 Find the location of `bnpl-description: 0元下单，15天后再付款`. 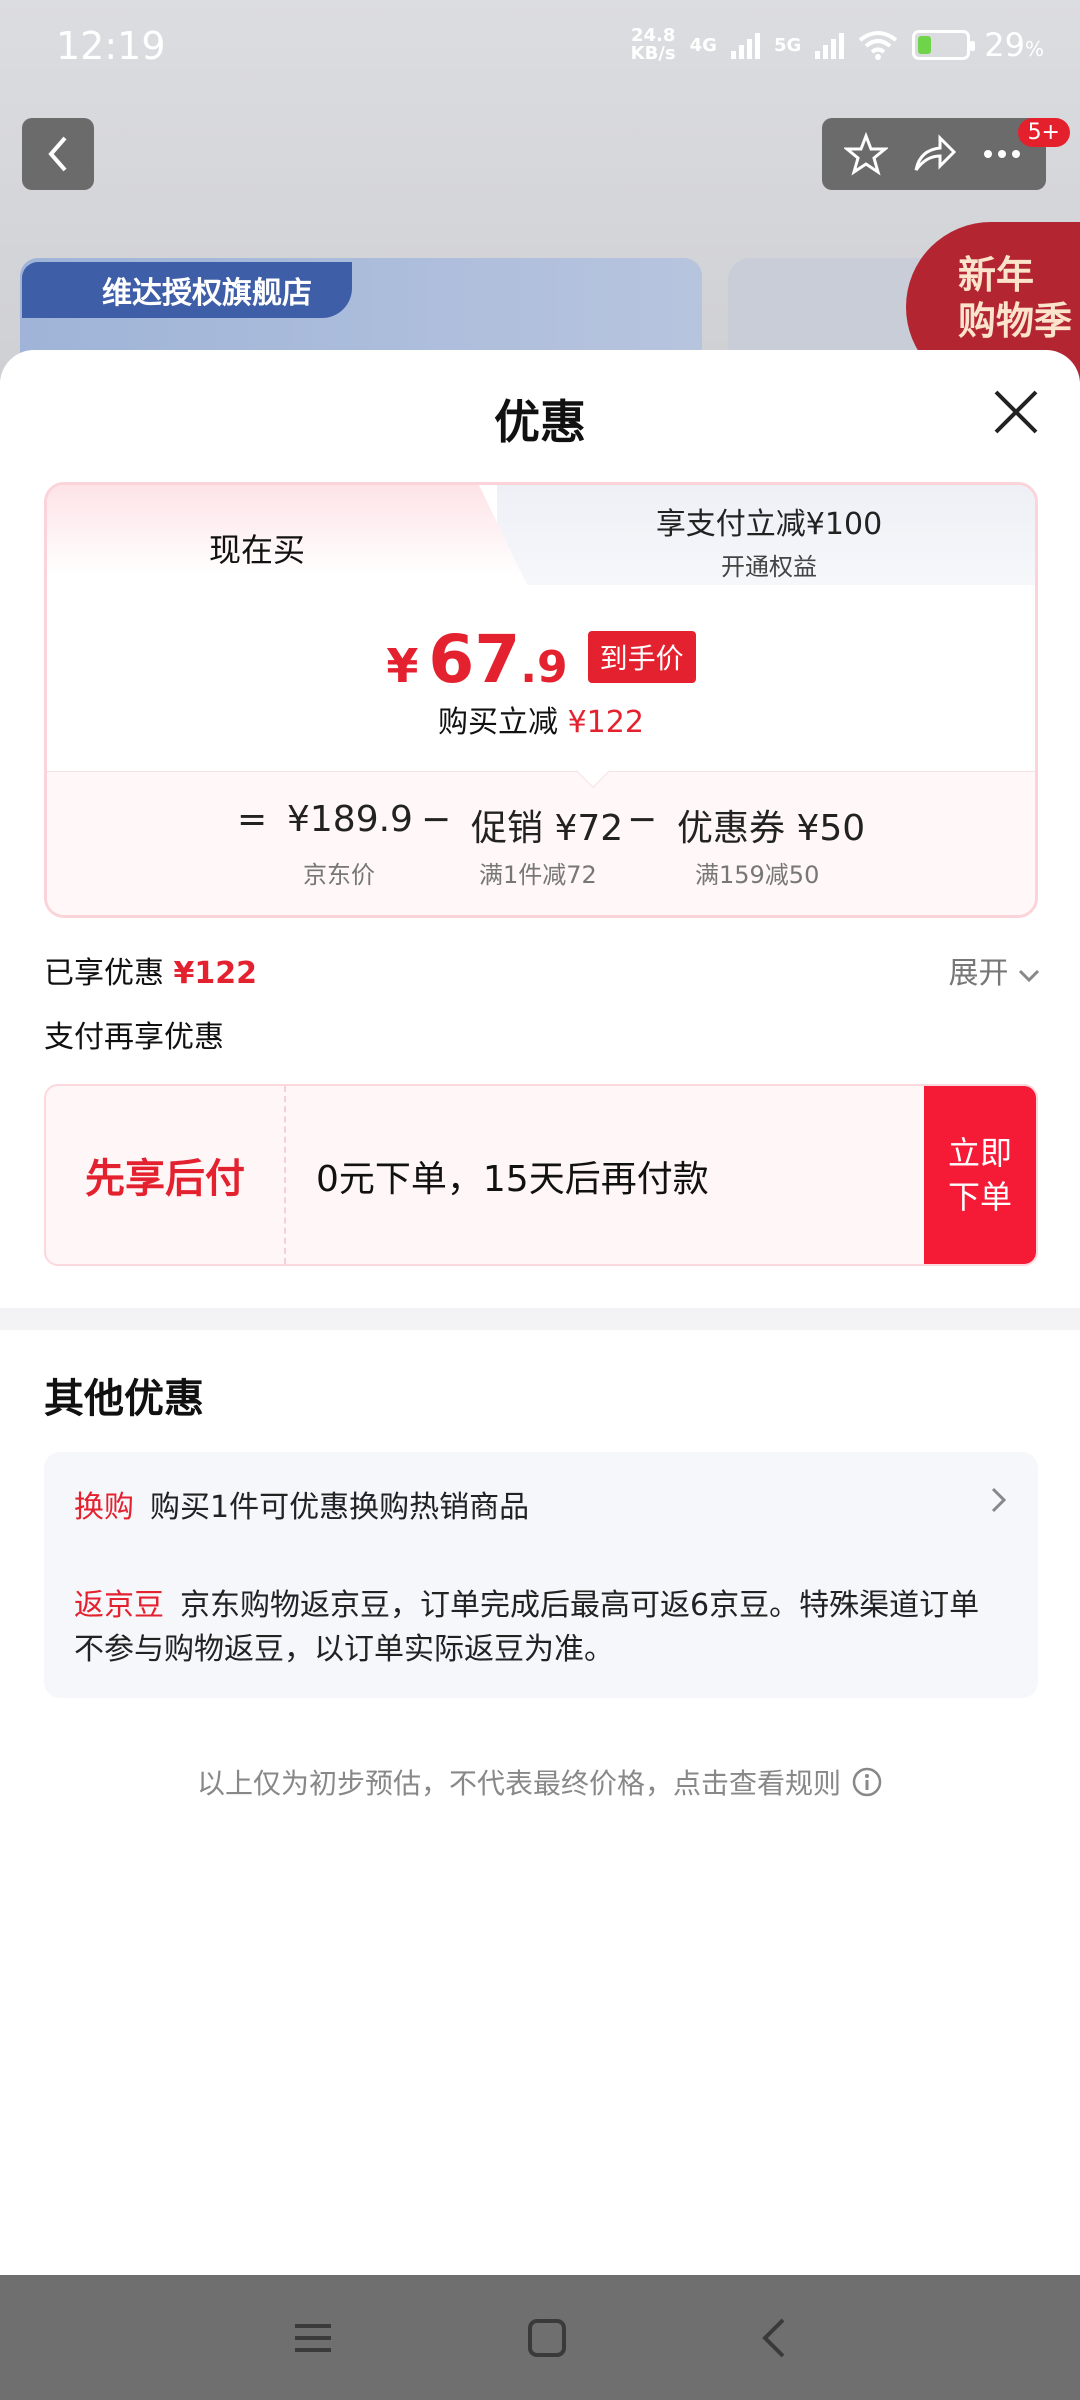

bnpl-description: 0元下单，15天后再付款 is located at coordinates (512, 1179).